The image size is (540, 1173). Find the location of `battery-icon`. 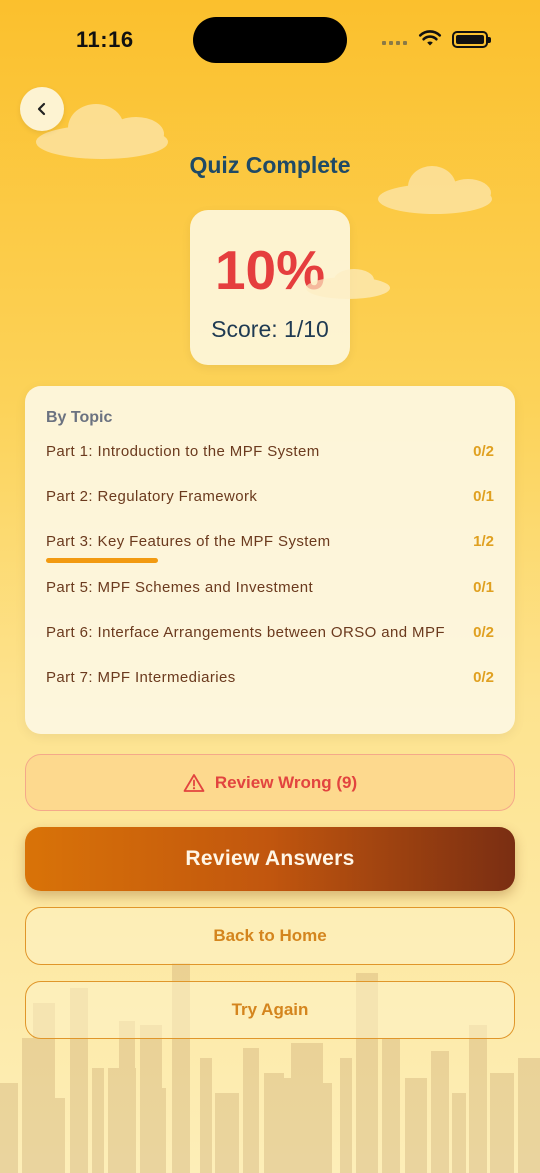

battery-icon is located at coordinates (471, 39).